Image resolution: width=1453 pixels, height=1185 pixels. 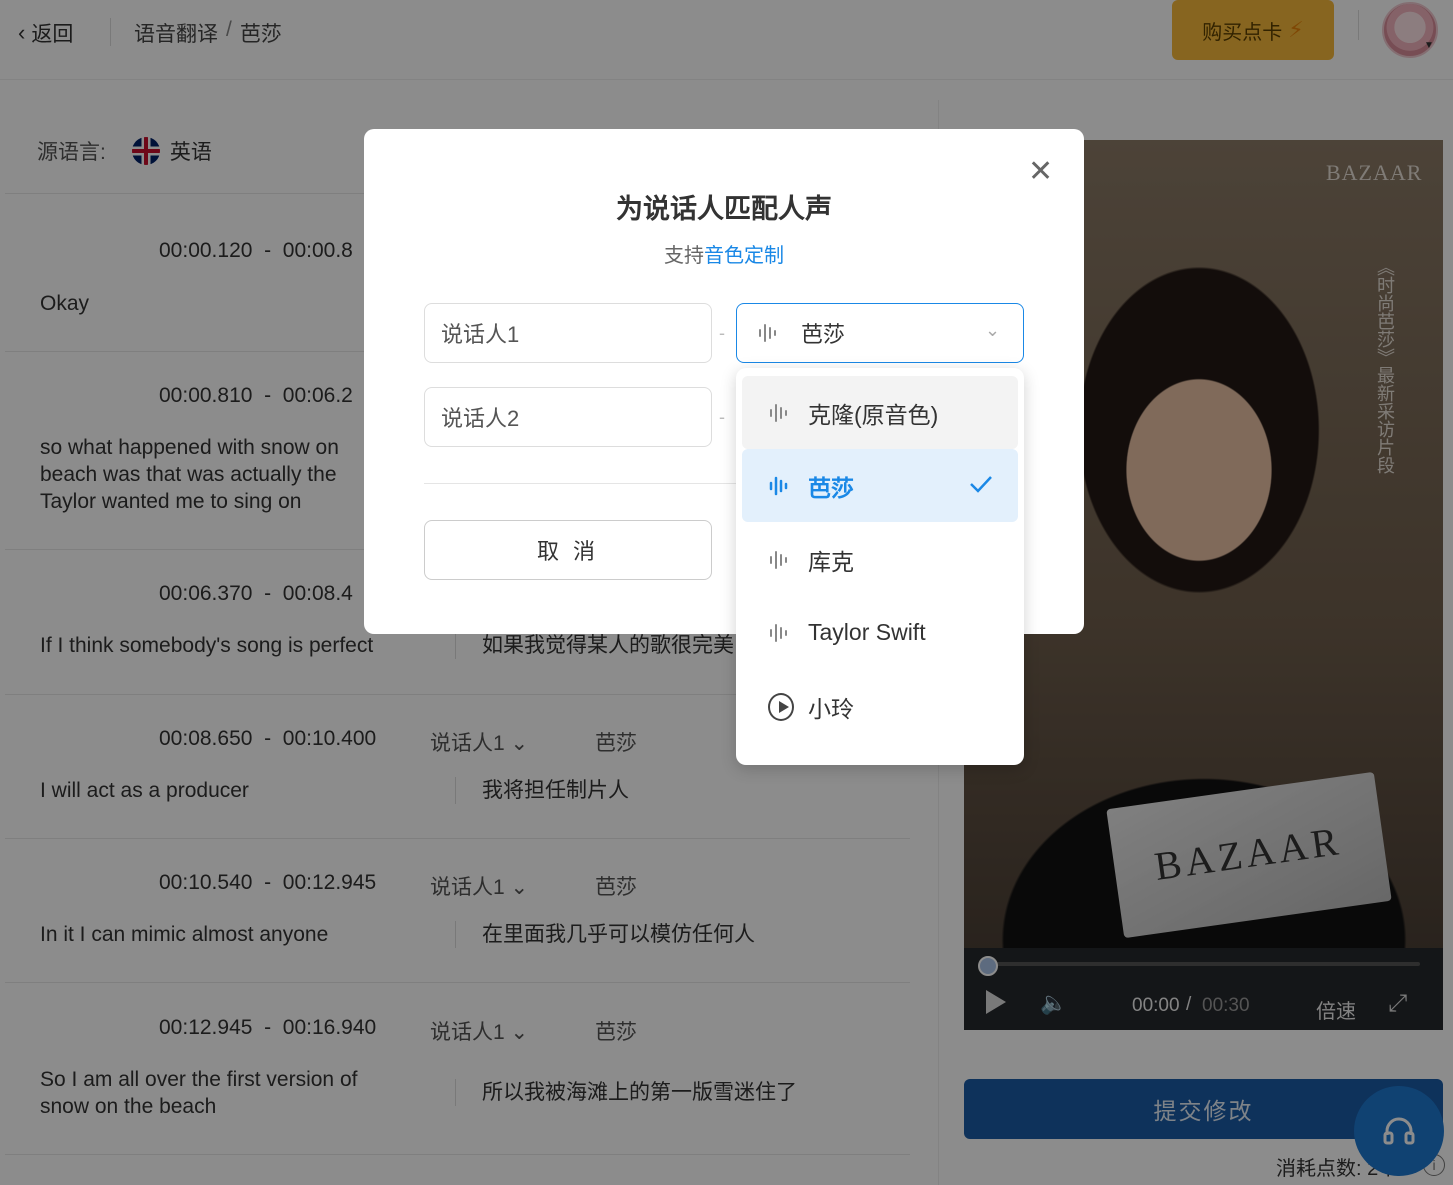 I want to click on voice-option-label: 克隆(原音色), so click(x=873, y=414).